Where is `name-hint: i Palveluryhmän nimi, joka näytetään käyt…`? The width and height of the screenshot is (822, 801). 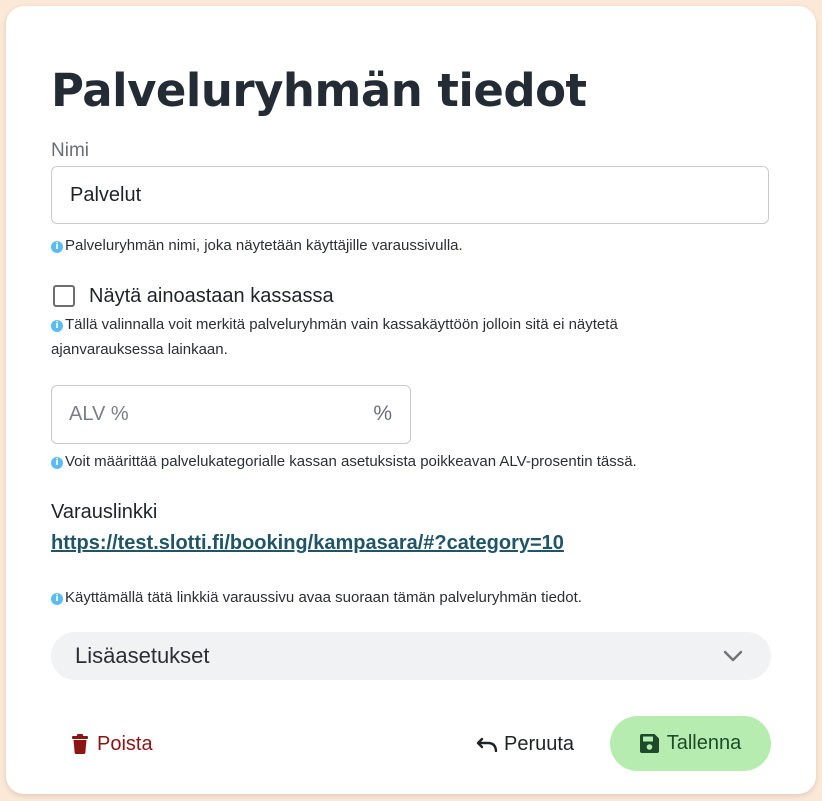 name-hint: i Palveluryhmän nimi, joka näytetään käyt… is located at coordinates (257, 245).